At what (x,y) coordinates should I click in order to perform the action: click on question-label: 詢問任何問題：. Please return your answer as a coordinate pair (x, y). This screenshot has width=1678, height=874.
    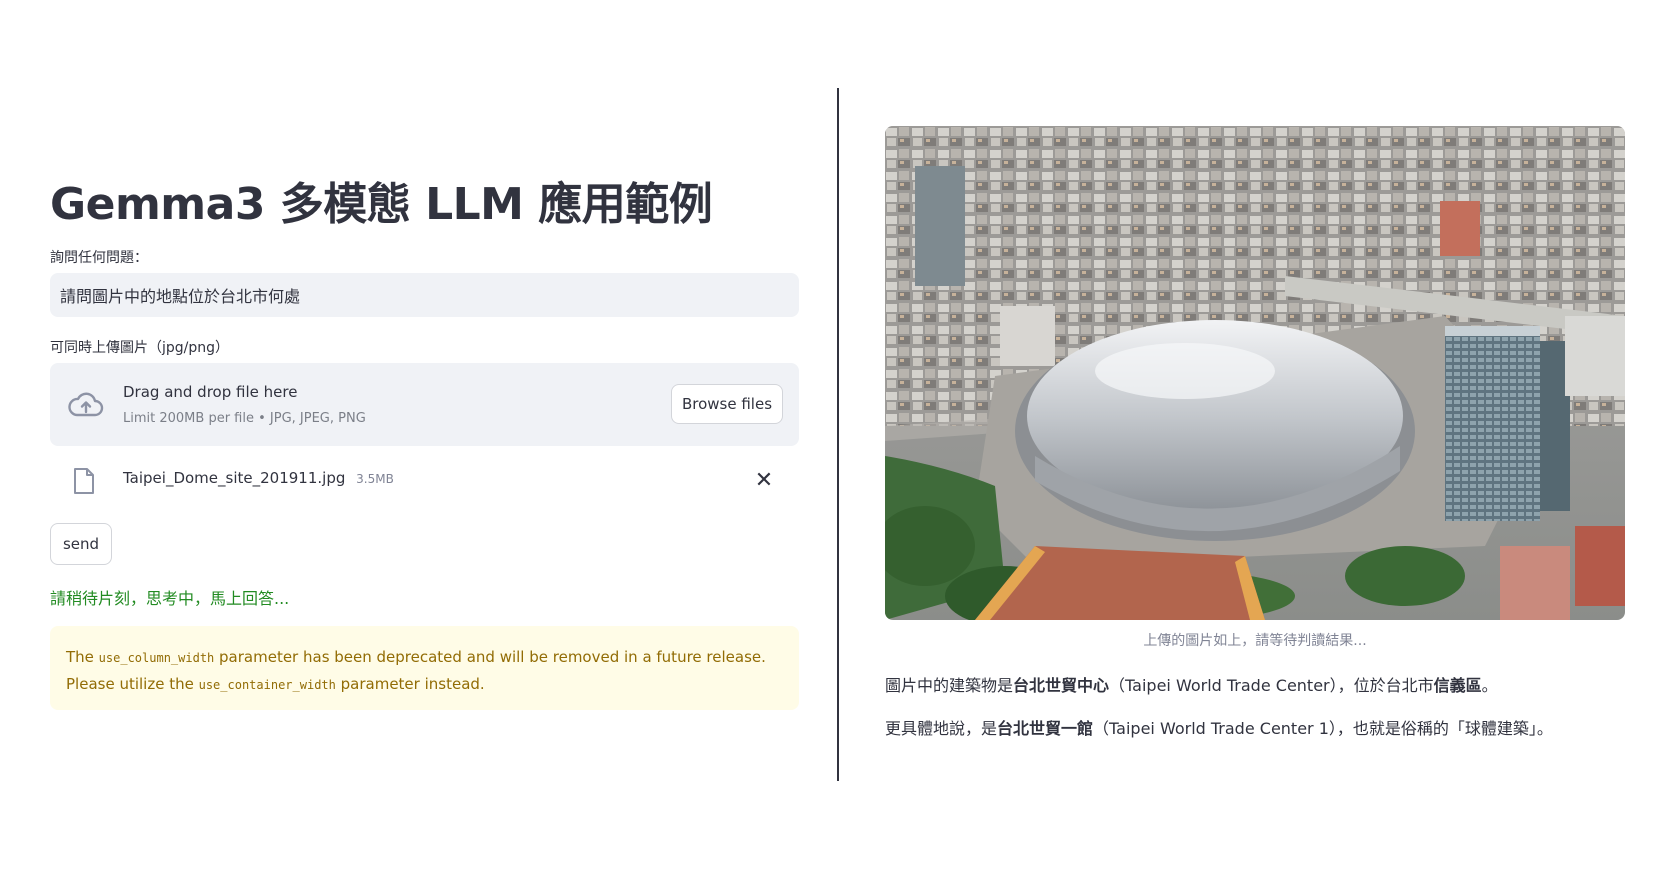
    Looking at the image, I should click on (99, 258).